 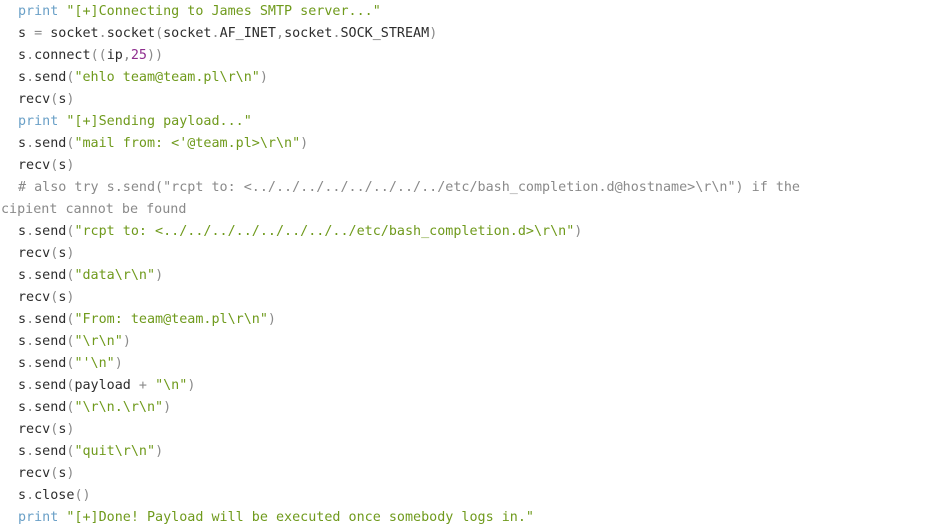 I want to click on code-line: s.connect((ip,25)), so click(x=90, y=56).